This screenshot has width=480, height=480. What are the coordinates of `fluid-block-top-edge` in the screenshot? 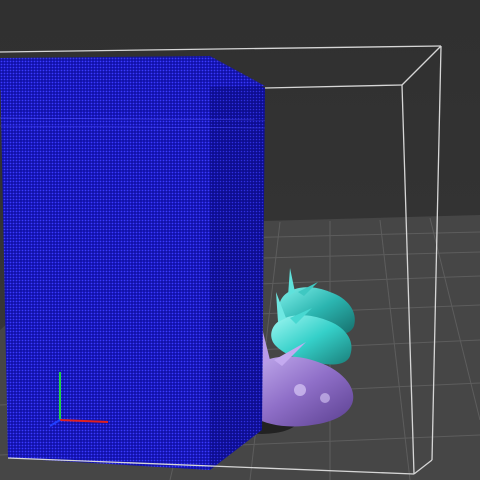 It's located at (132, 73).